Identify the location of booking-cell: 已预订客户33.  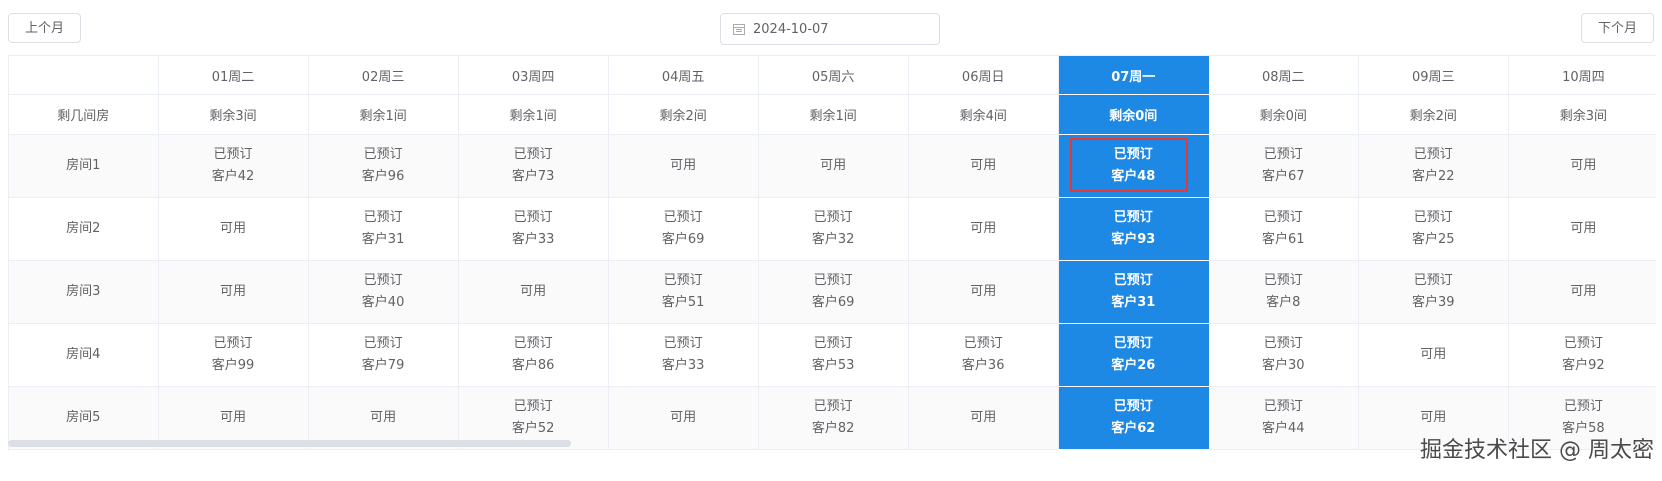
(683, 355).